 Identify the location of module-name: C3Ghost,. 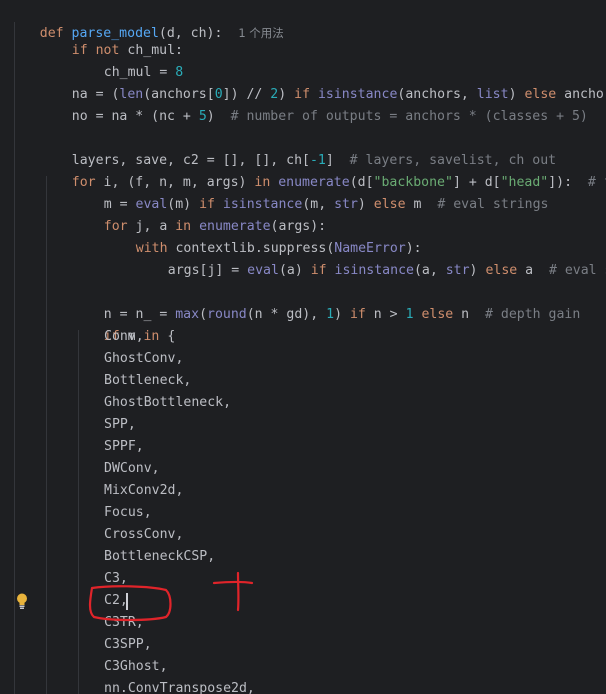
(136, 666).